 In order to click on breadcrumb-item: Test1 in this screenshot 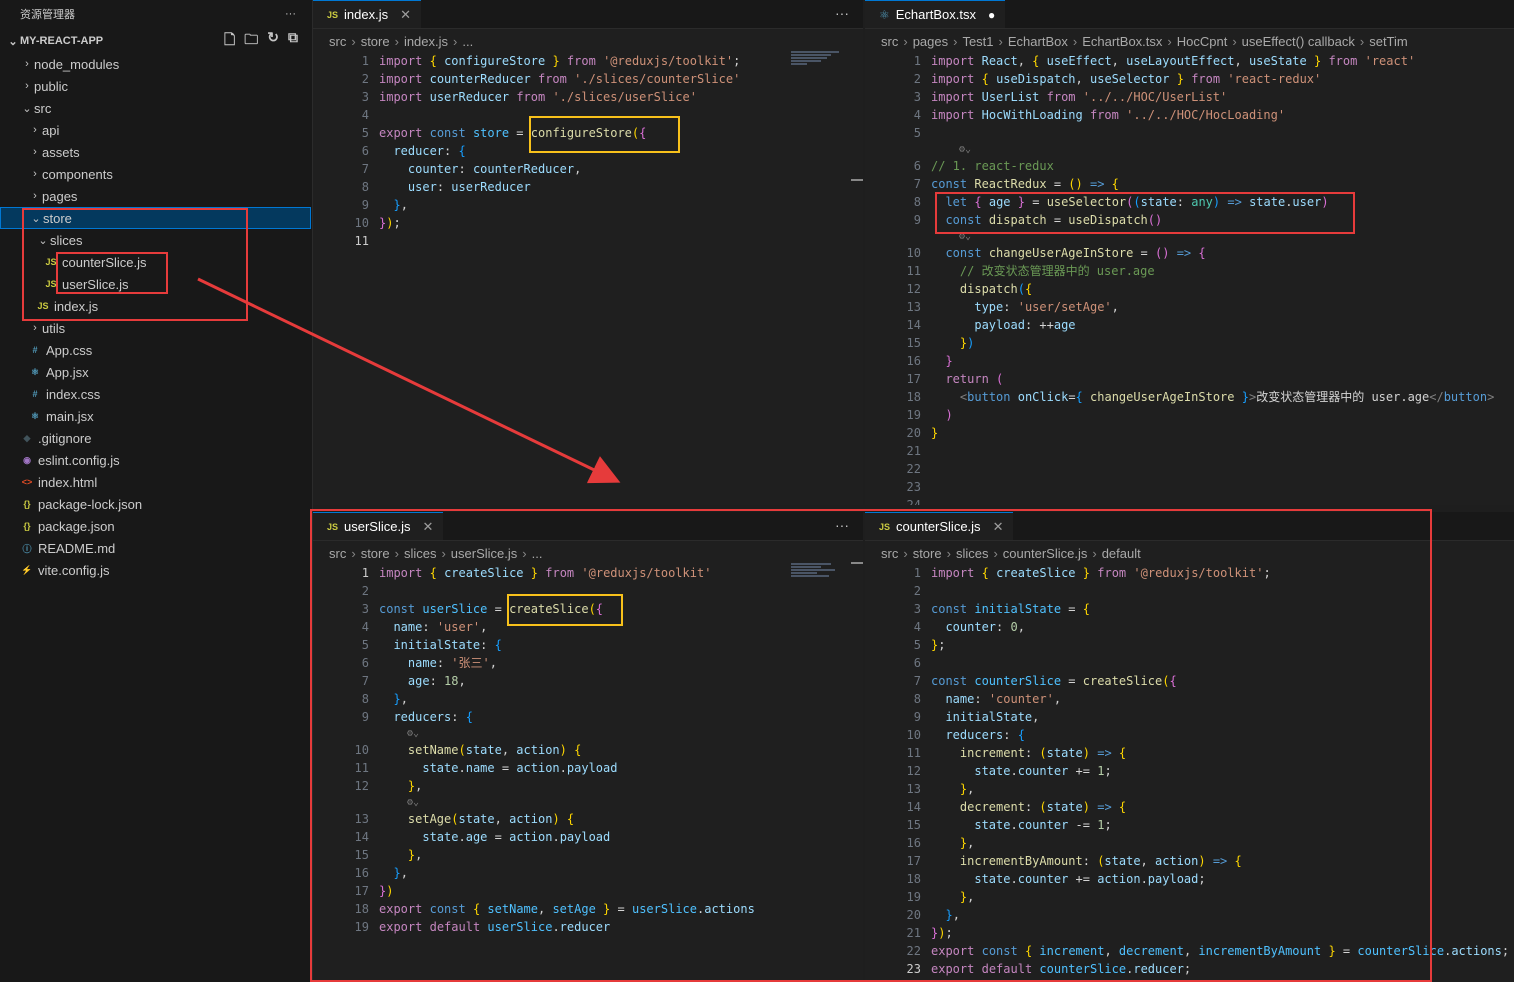, I will do `click(977, 41)`.